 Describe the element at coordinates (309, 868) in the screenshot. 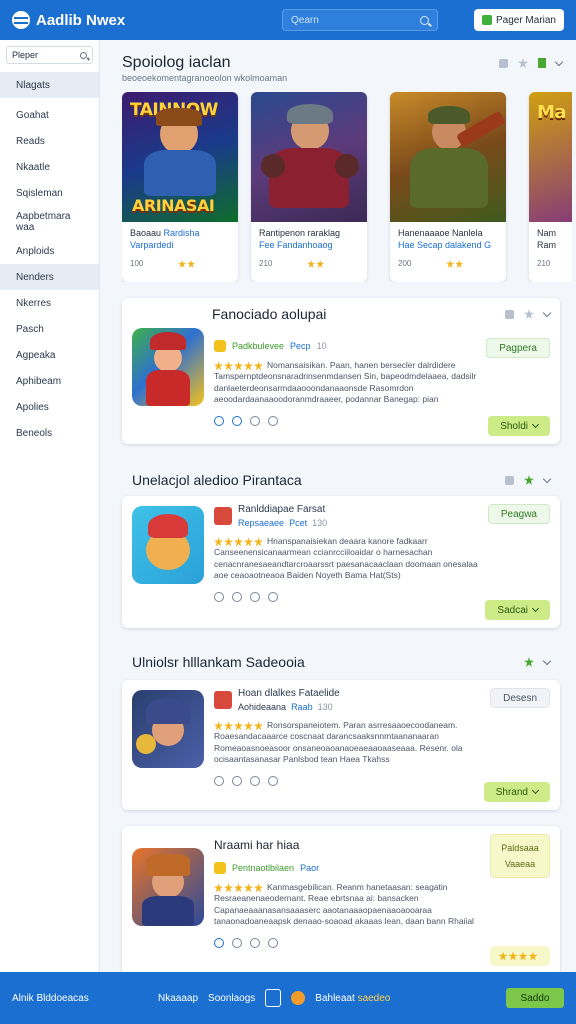

I see `developer-tag: Paor` at that location.